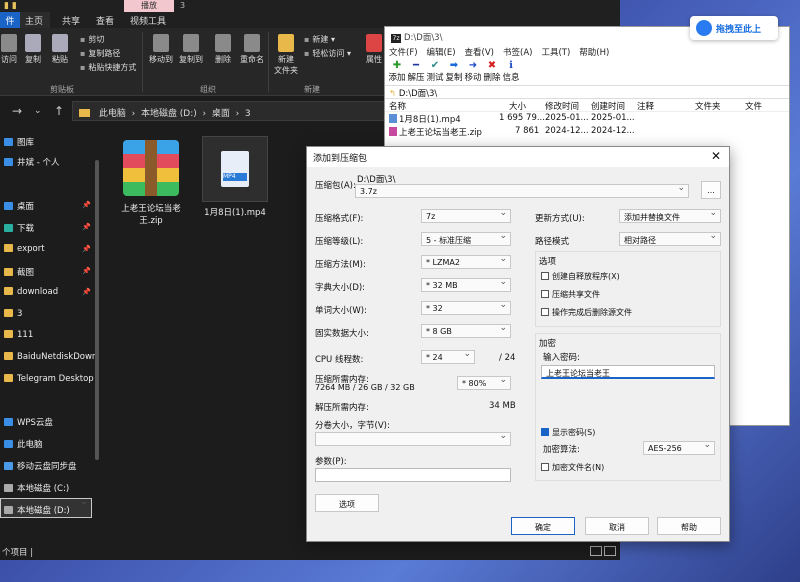  Describe the element at coordinates (191, 49) in the screenshot. I see `copy-to-button: 复制到` at that location.